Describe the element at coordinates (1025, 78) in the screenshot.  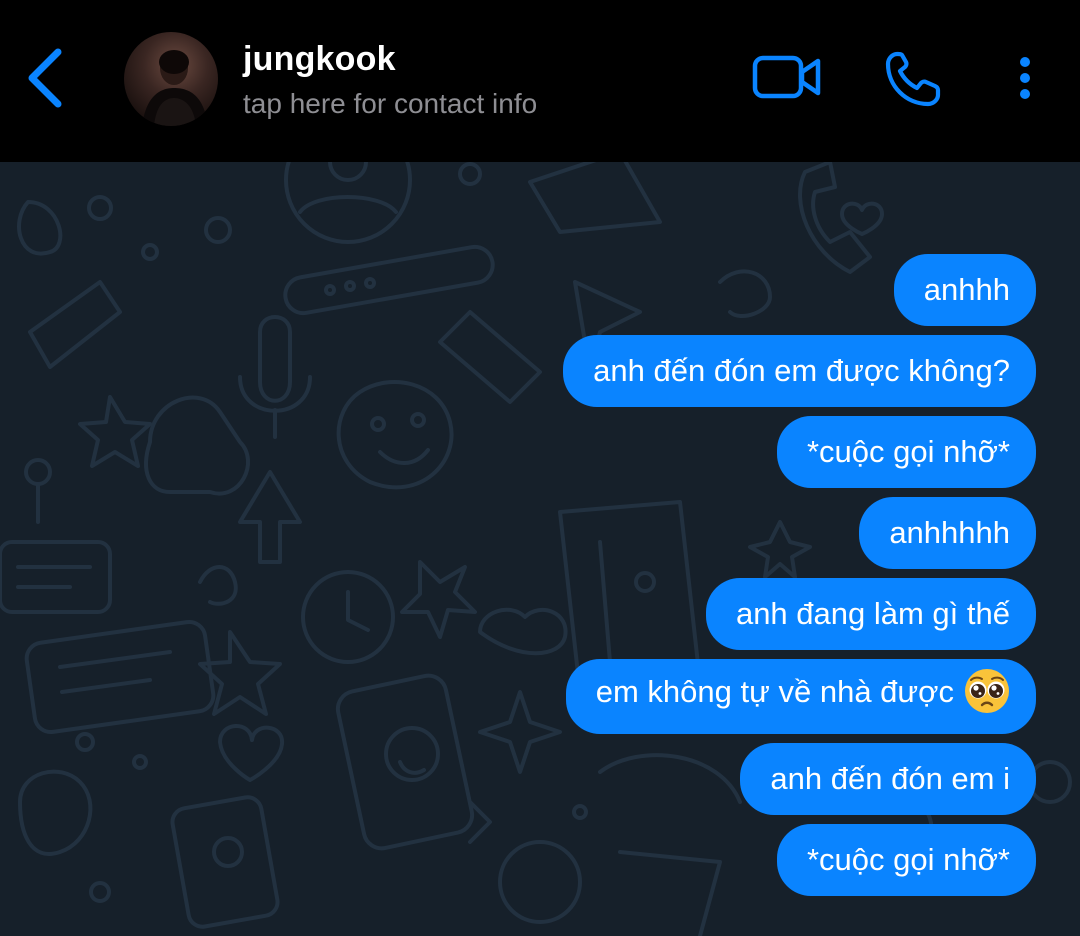
I see `more-vertical-icon` at that location.